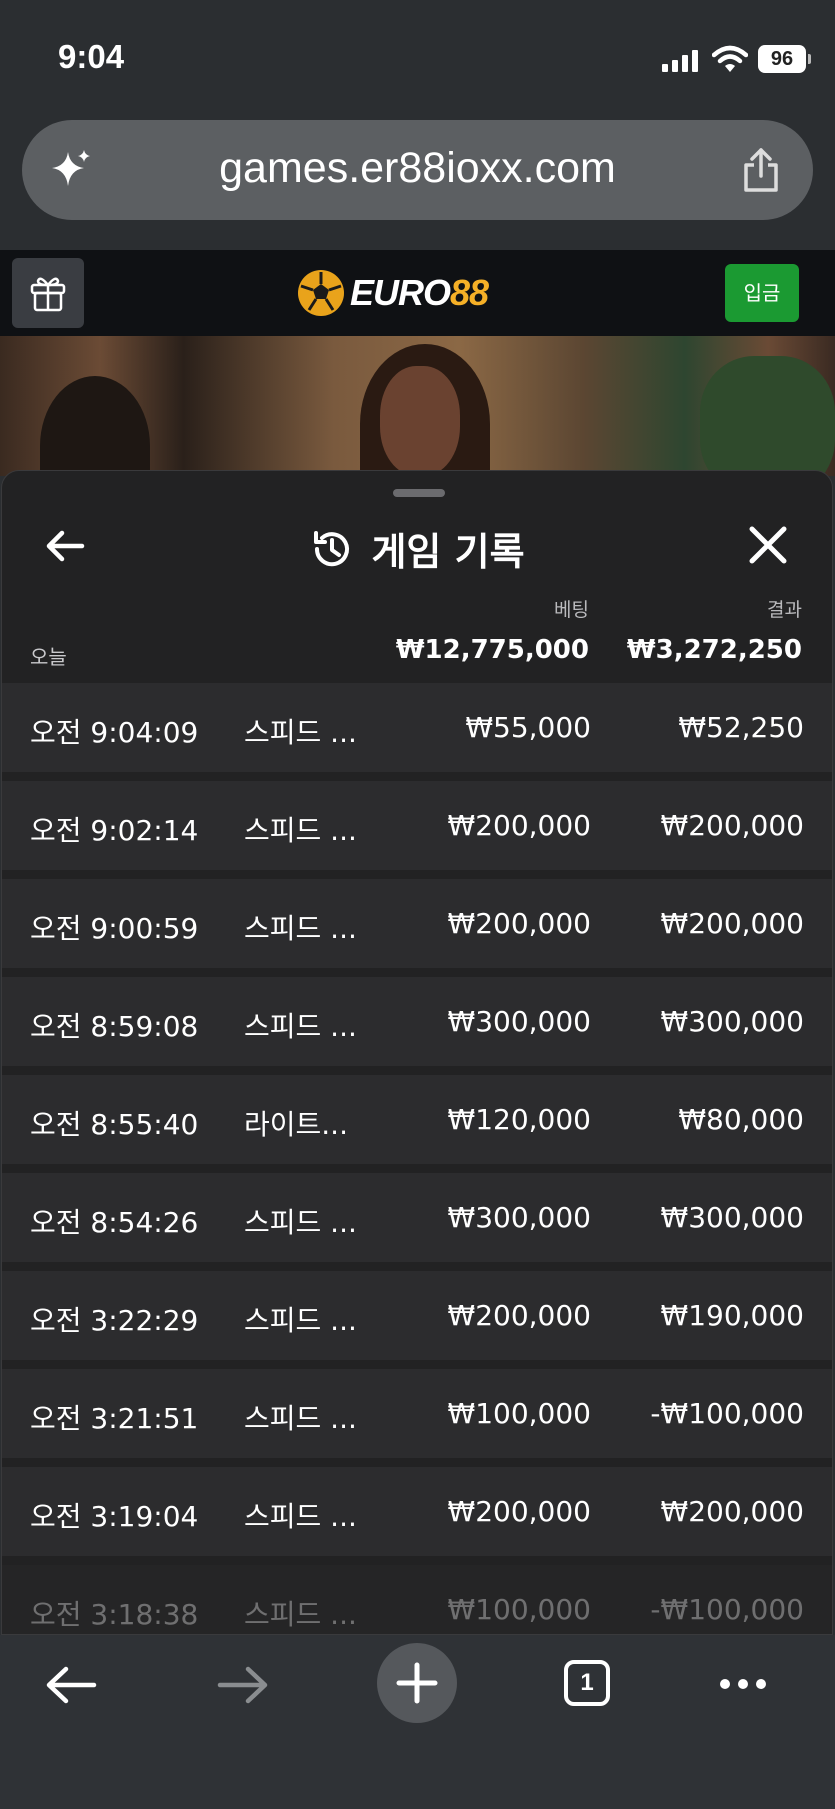 Image resolution: width=835 pixels, height=1809 pixels. What do you see at coordinates (71, 1685) in the screenshot?
I see `back-icon` at bounding box center [71, 1685].